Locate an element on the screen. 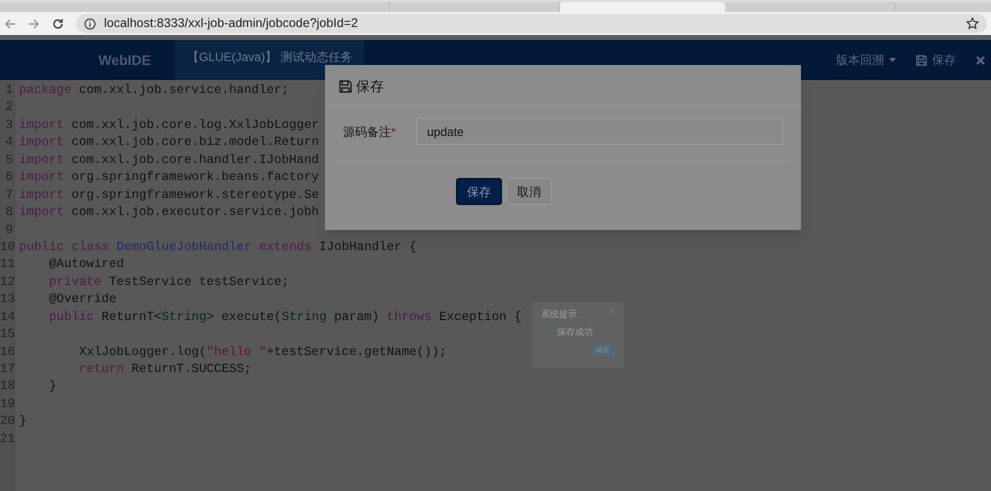 The image size is (991, 491). code-line: public ReturnT<String> execute(String param) throws Exception { is located at coordinates (285, 317).